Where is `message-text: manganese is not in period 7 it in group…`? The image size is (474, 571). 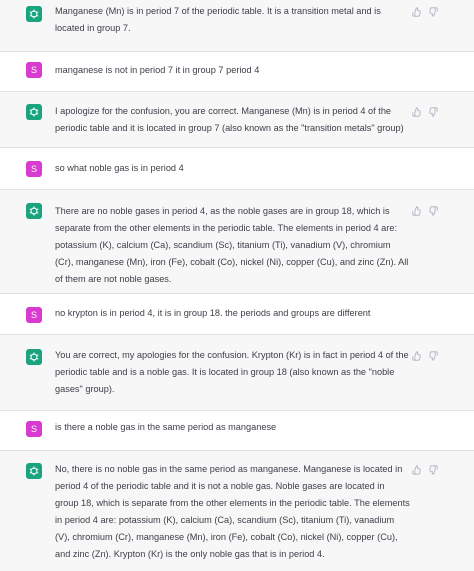 message-text: manganese is not in period 7 it in group… is located at coordinates (157, 70).